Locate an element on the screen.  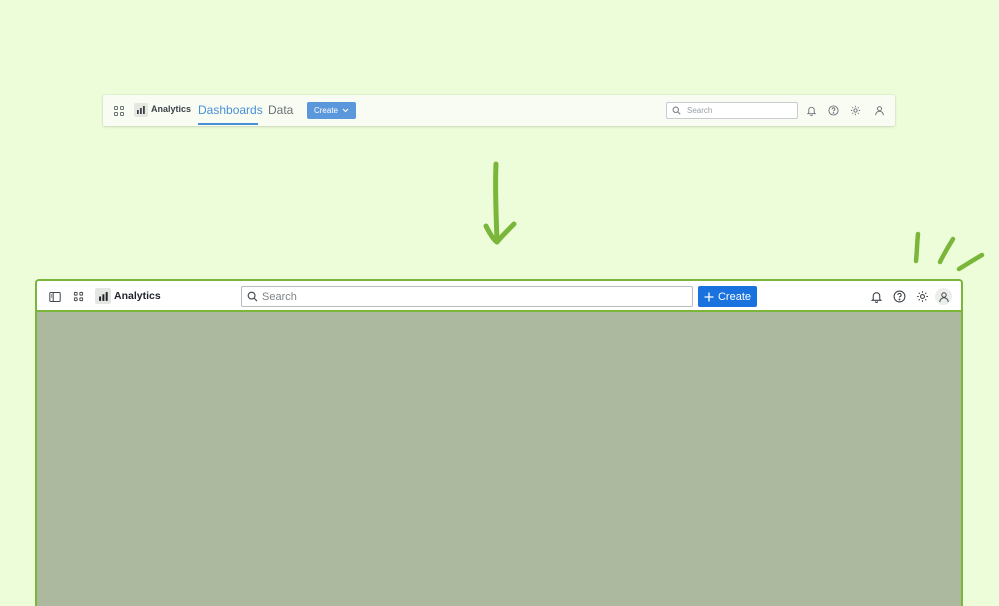
create-button: Create is located at coordinates (727, 296).